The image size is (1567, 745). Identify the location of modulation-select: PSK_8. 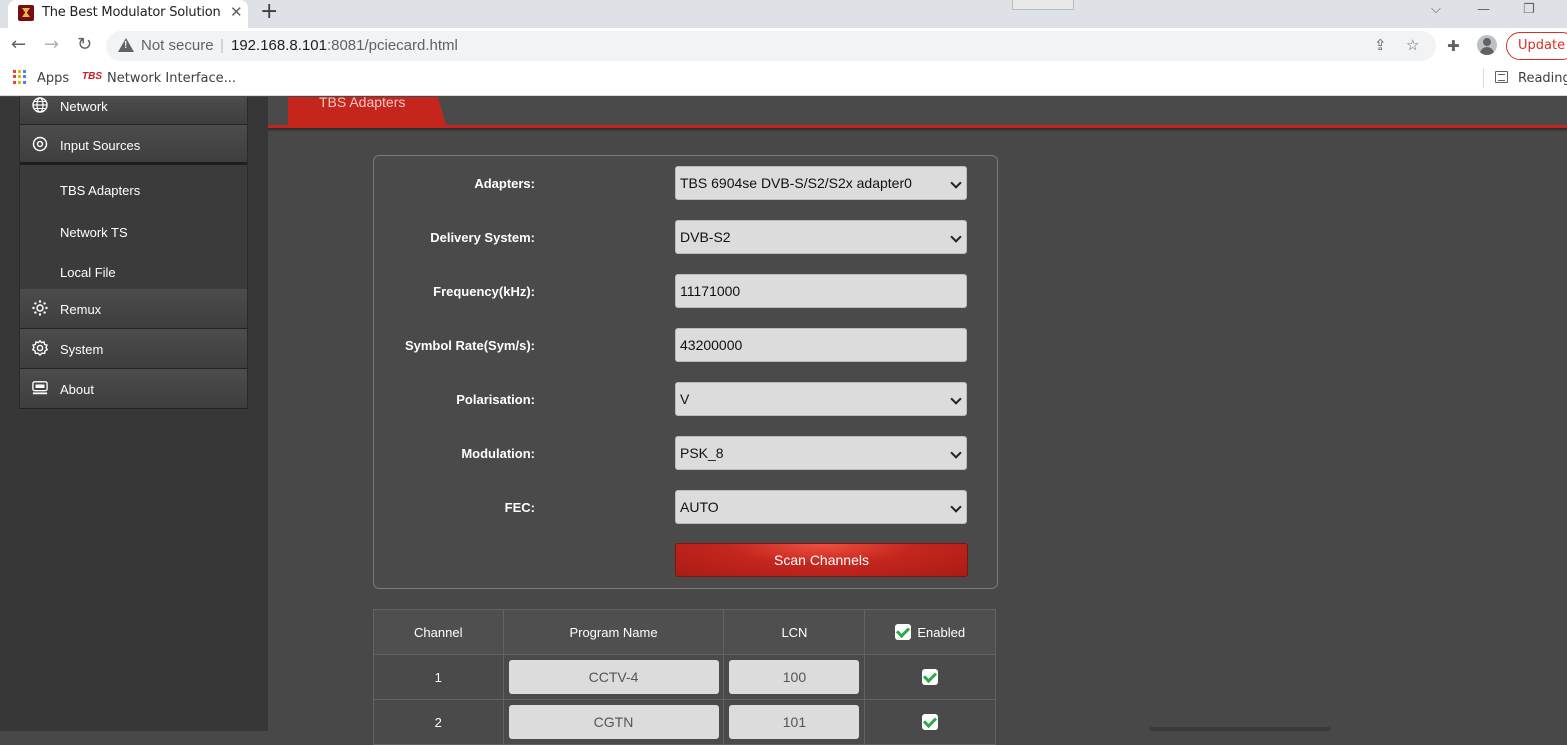
(821, 453).